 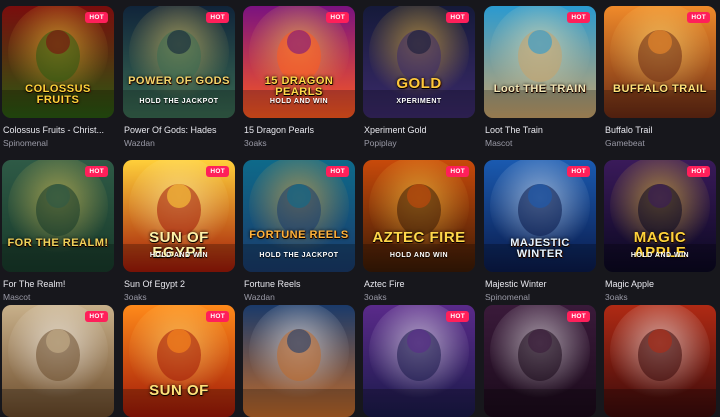 I want to click on game-tile: Loot THE TRAIN HOT Loot The Train Mascot, so click(x=540, y=77).